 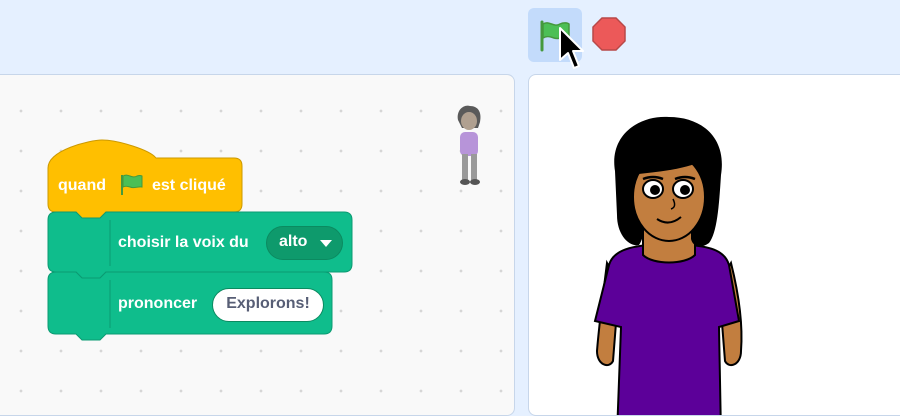 What do you see at coordinates (293, 241) in the screenshot?
I see `voice-dropdown-value: alto` at bounding box center [293, 241].